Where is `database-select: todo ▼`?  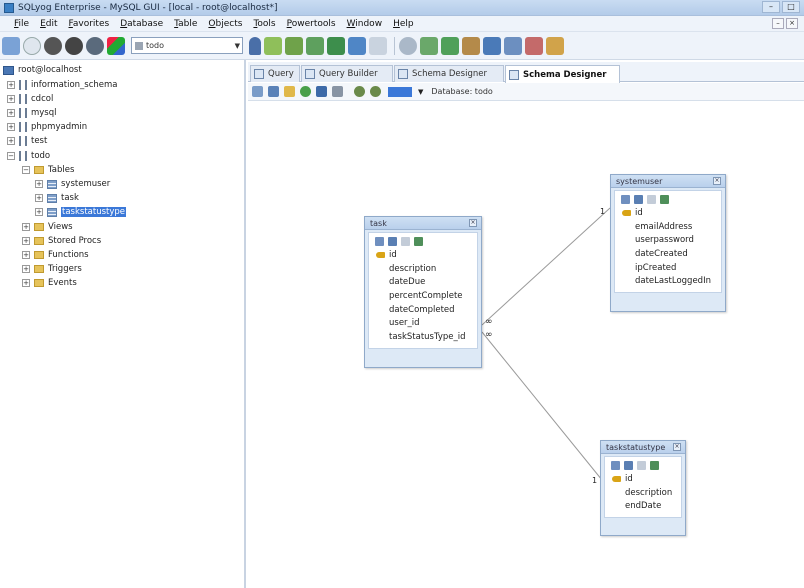 database-select: todo ▼ is located at coordinates (187, 45).